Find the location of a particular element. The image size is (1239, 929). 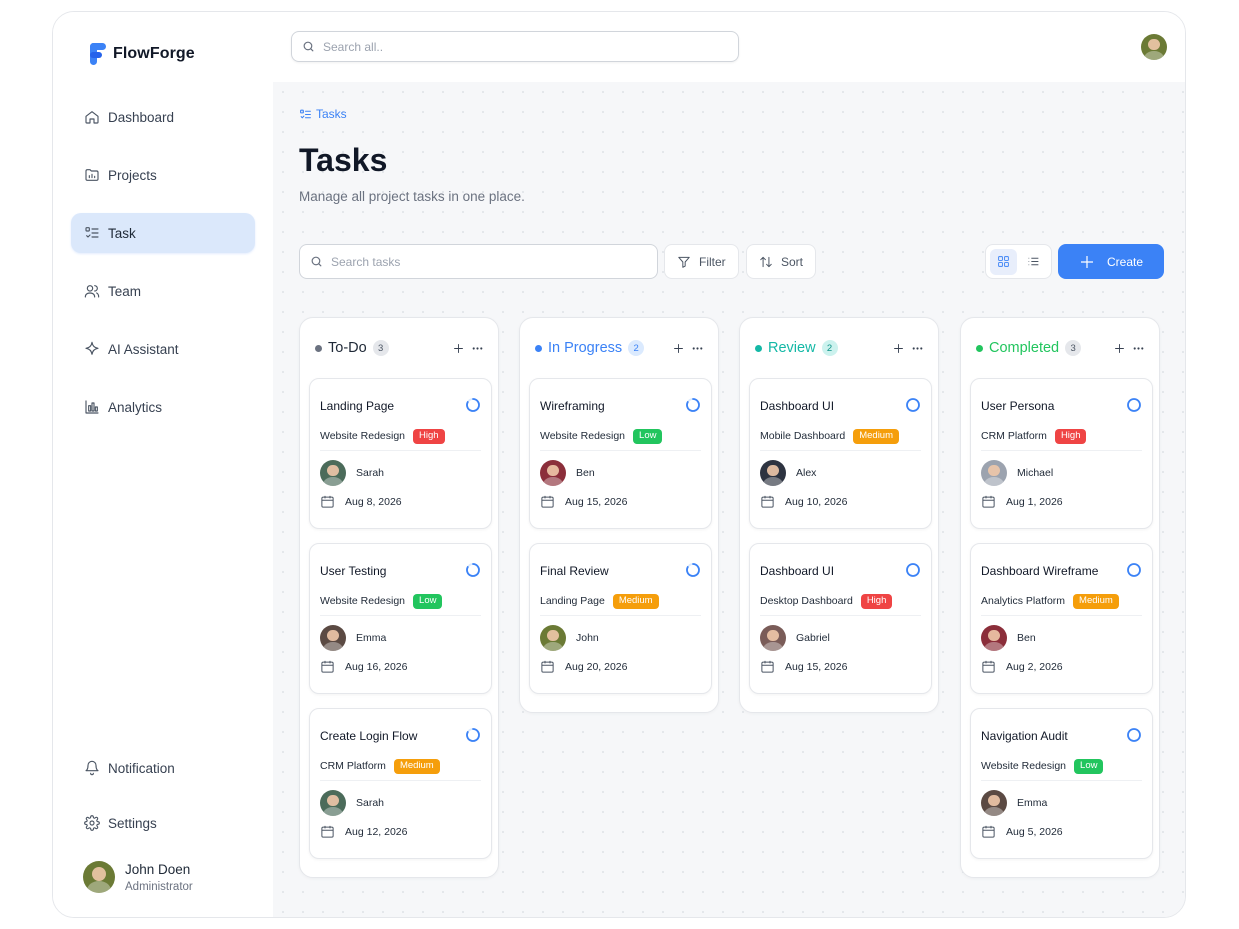

task-title: User Testing is located at coordinates (353, 571).